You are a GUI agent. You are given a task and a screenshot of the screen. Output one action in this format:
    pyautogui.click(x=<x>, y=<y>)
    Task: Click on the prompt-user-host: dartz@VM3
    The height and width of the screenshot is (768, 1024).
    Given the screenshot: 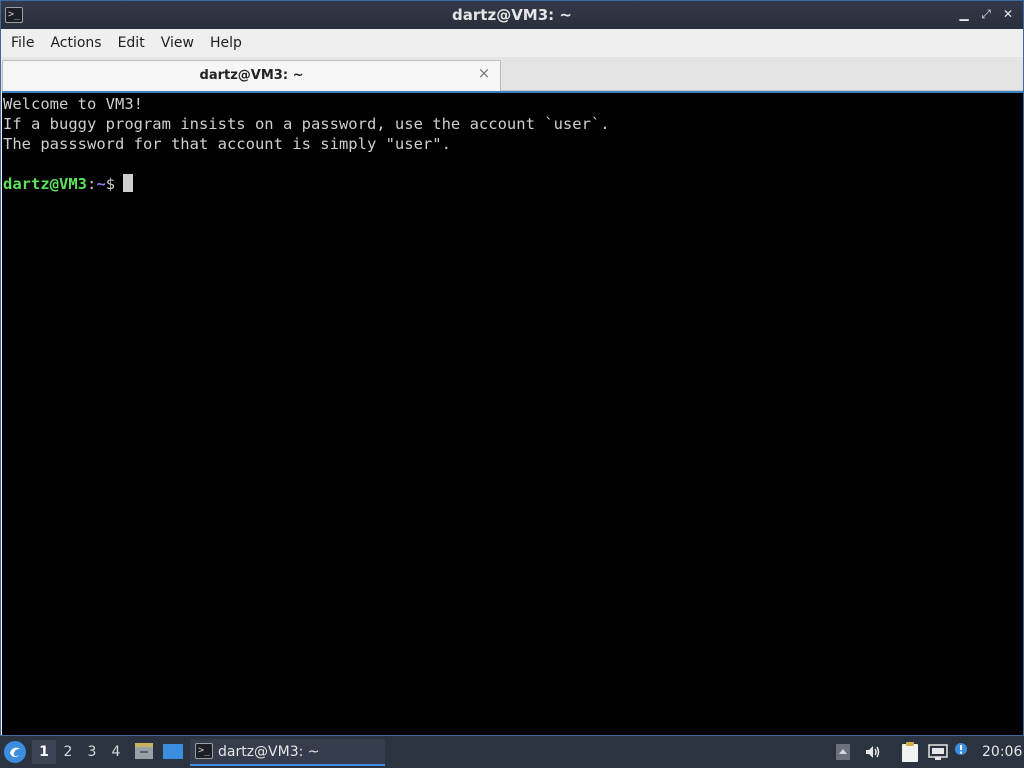 What is the action you would take?
    pyautogui.click(x=45, y=184)
    